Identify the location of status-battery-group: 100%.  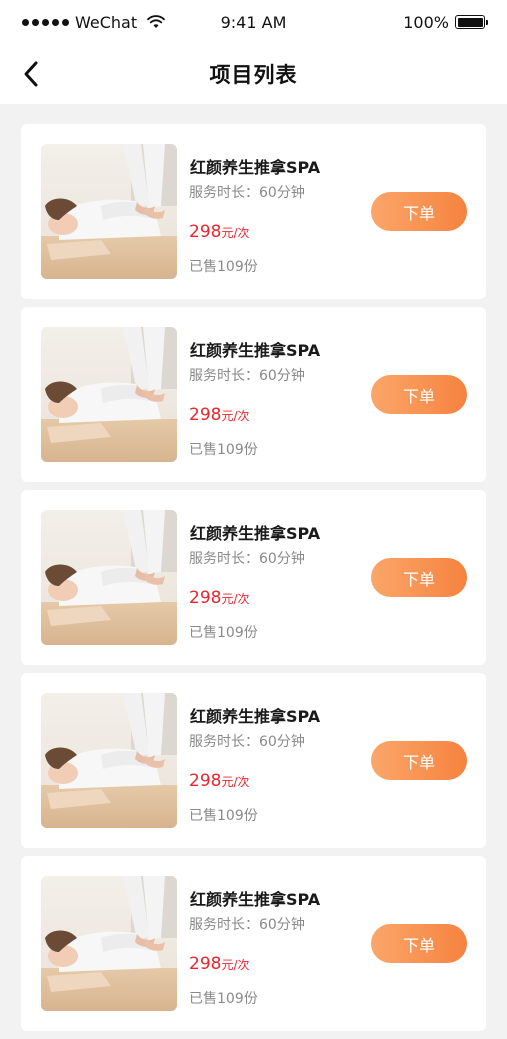
(445, 22).